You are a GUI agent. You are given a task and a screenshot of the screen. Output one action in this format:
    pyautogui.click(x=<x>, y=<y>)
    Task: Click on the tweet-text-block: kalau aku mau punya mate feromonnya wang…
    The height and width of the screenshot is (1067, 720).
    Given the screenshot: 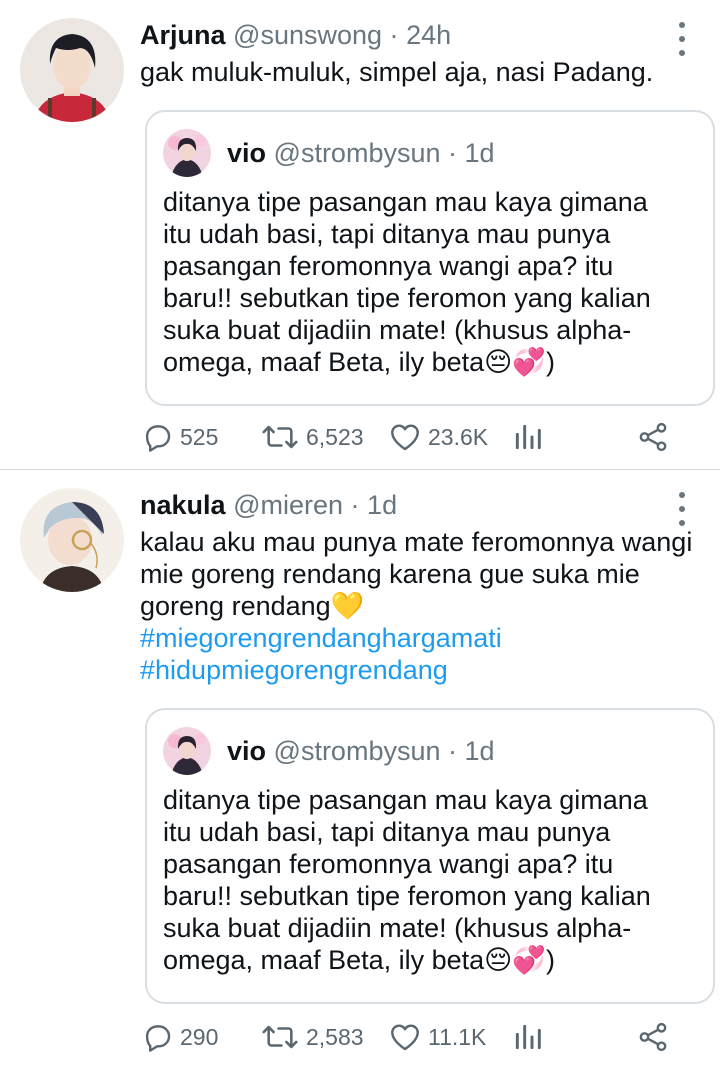 What is the action you would take?
    pyautogui.click(x=420, y=606)
    